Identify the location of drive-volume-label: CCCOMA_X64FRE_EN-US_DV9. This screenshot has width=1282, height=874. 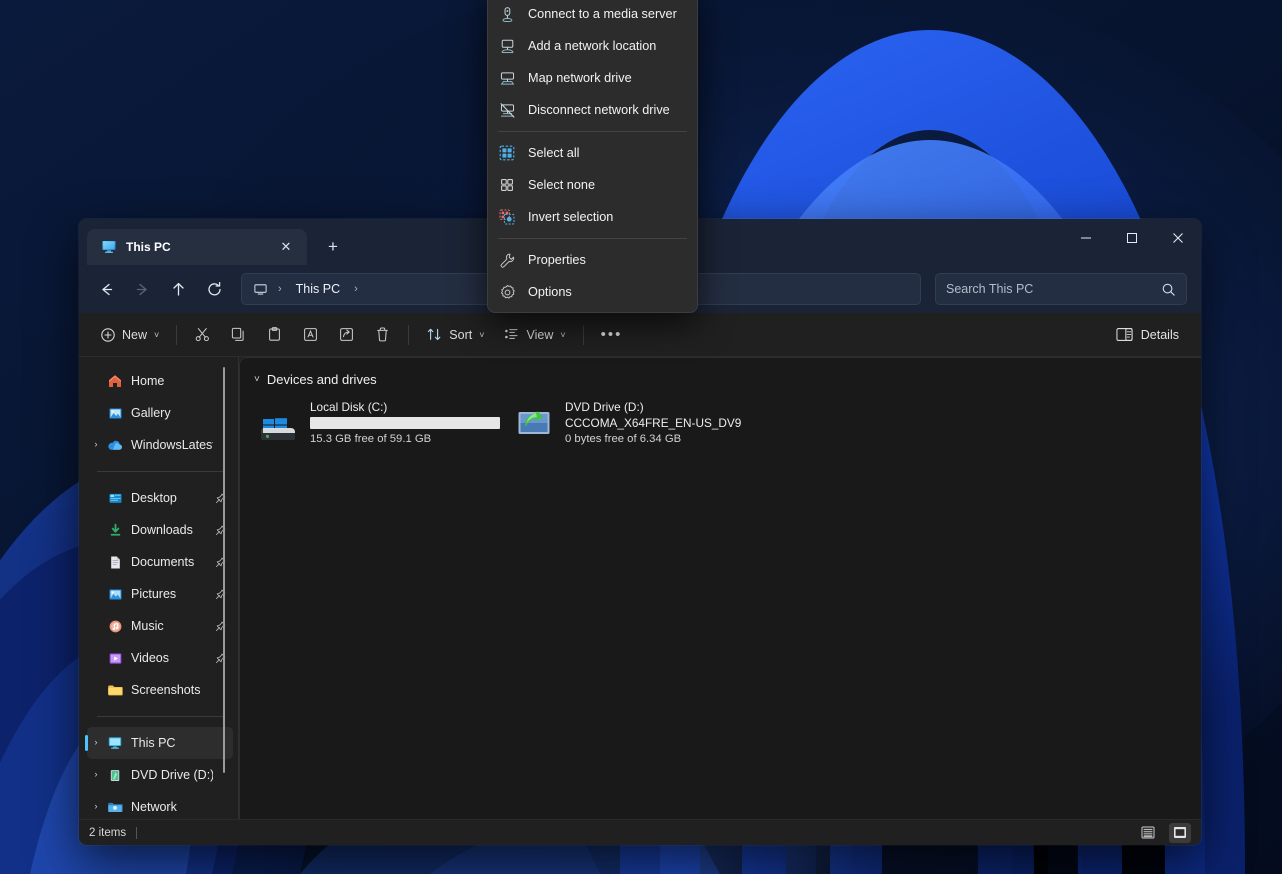
(653, 423).